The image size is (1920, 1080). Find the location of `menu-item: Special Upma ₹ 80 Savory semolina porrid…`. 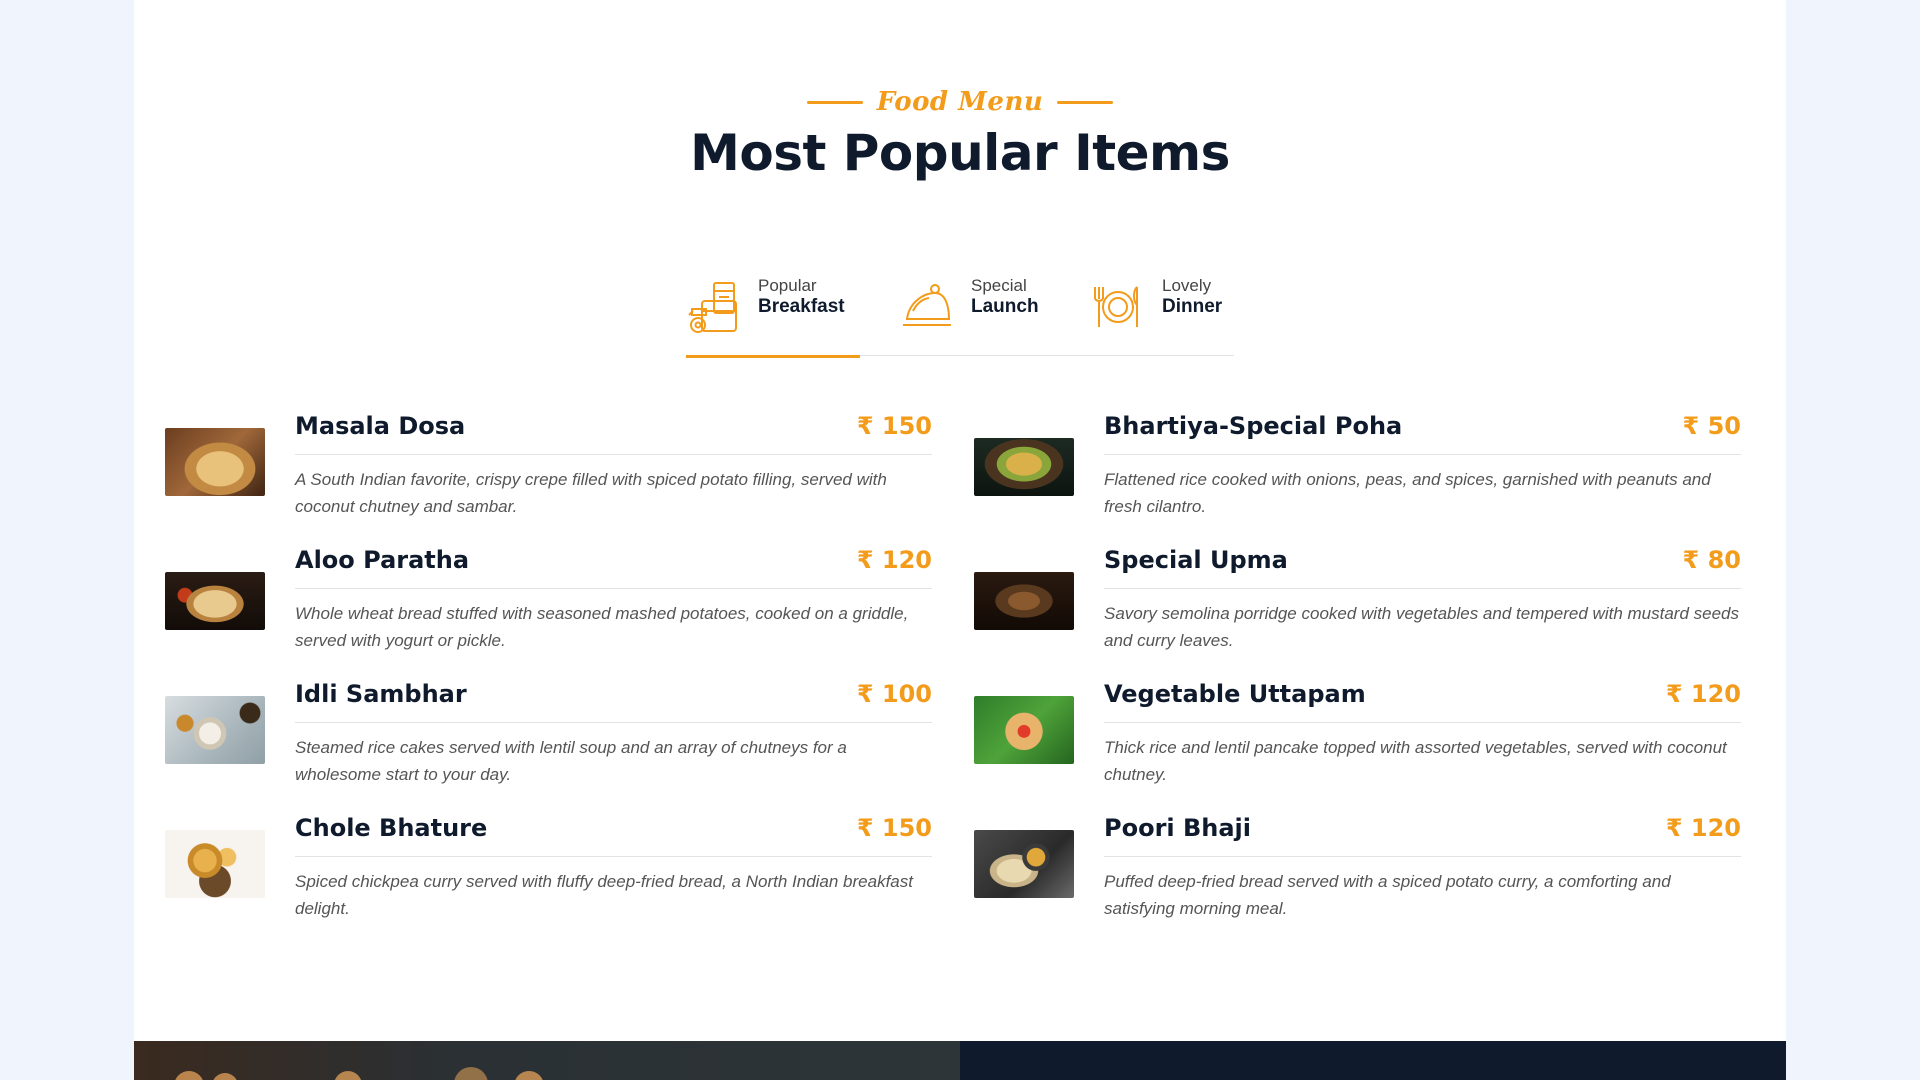

menu-item: Special Upma ₹ 80 Savory semolina porrid… is located at coordinates (1373, 603).